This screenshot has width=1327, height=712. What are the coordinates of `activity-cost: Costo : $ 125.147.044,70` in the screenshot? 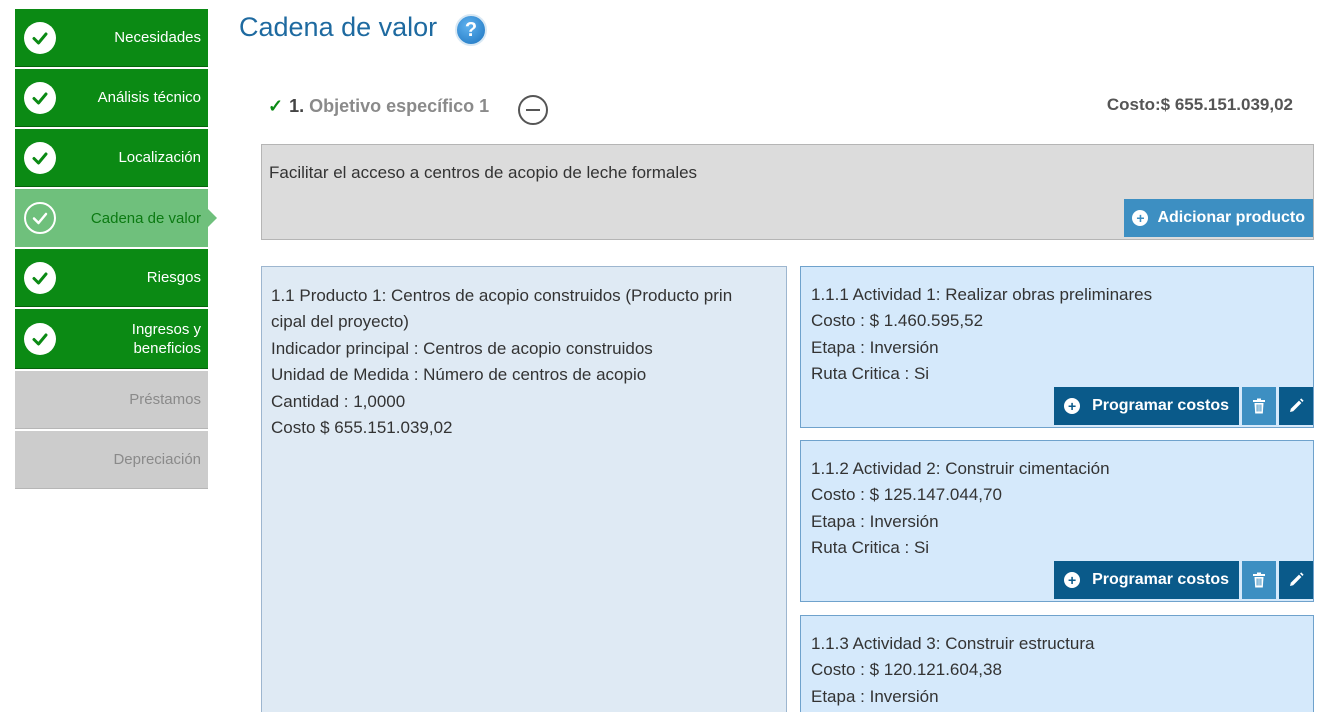 It's located at (906, 495).